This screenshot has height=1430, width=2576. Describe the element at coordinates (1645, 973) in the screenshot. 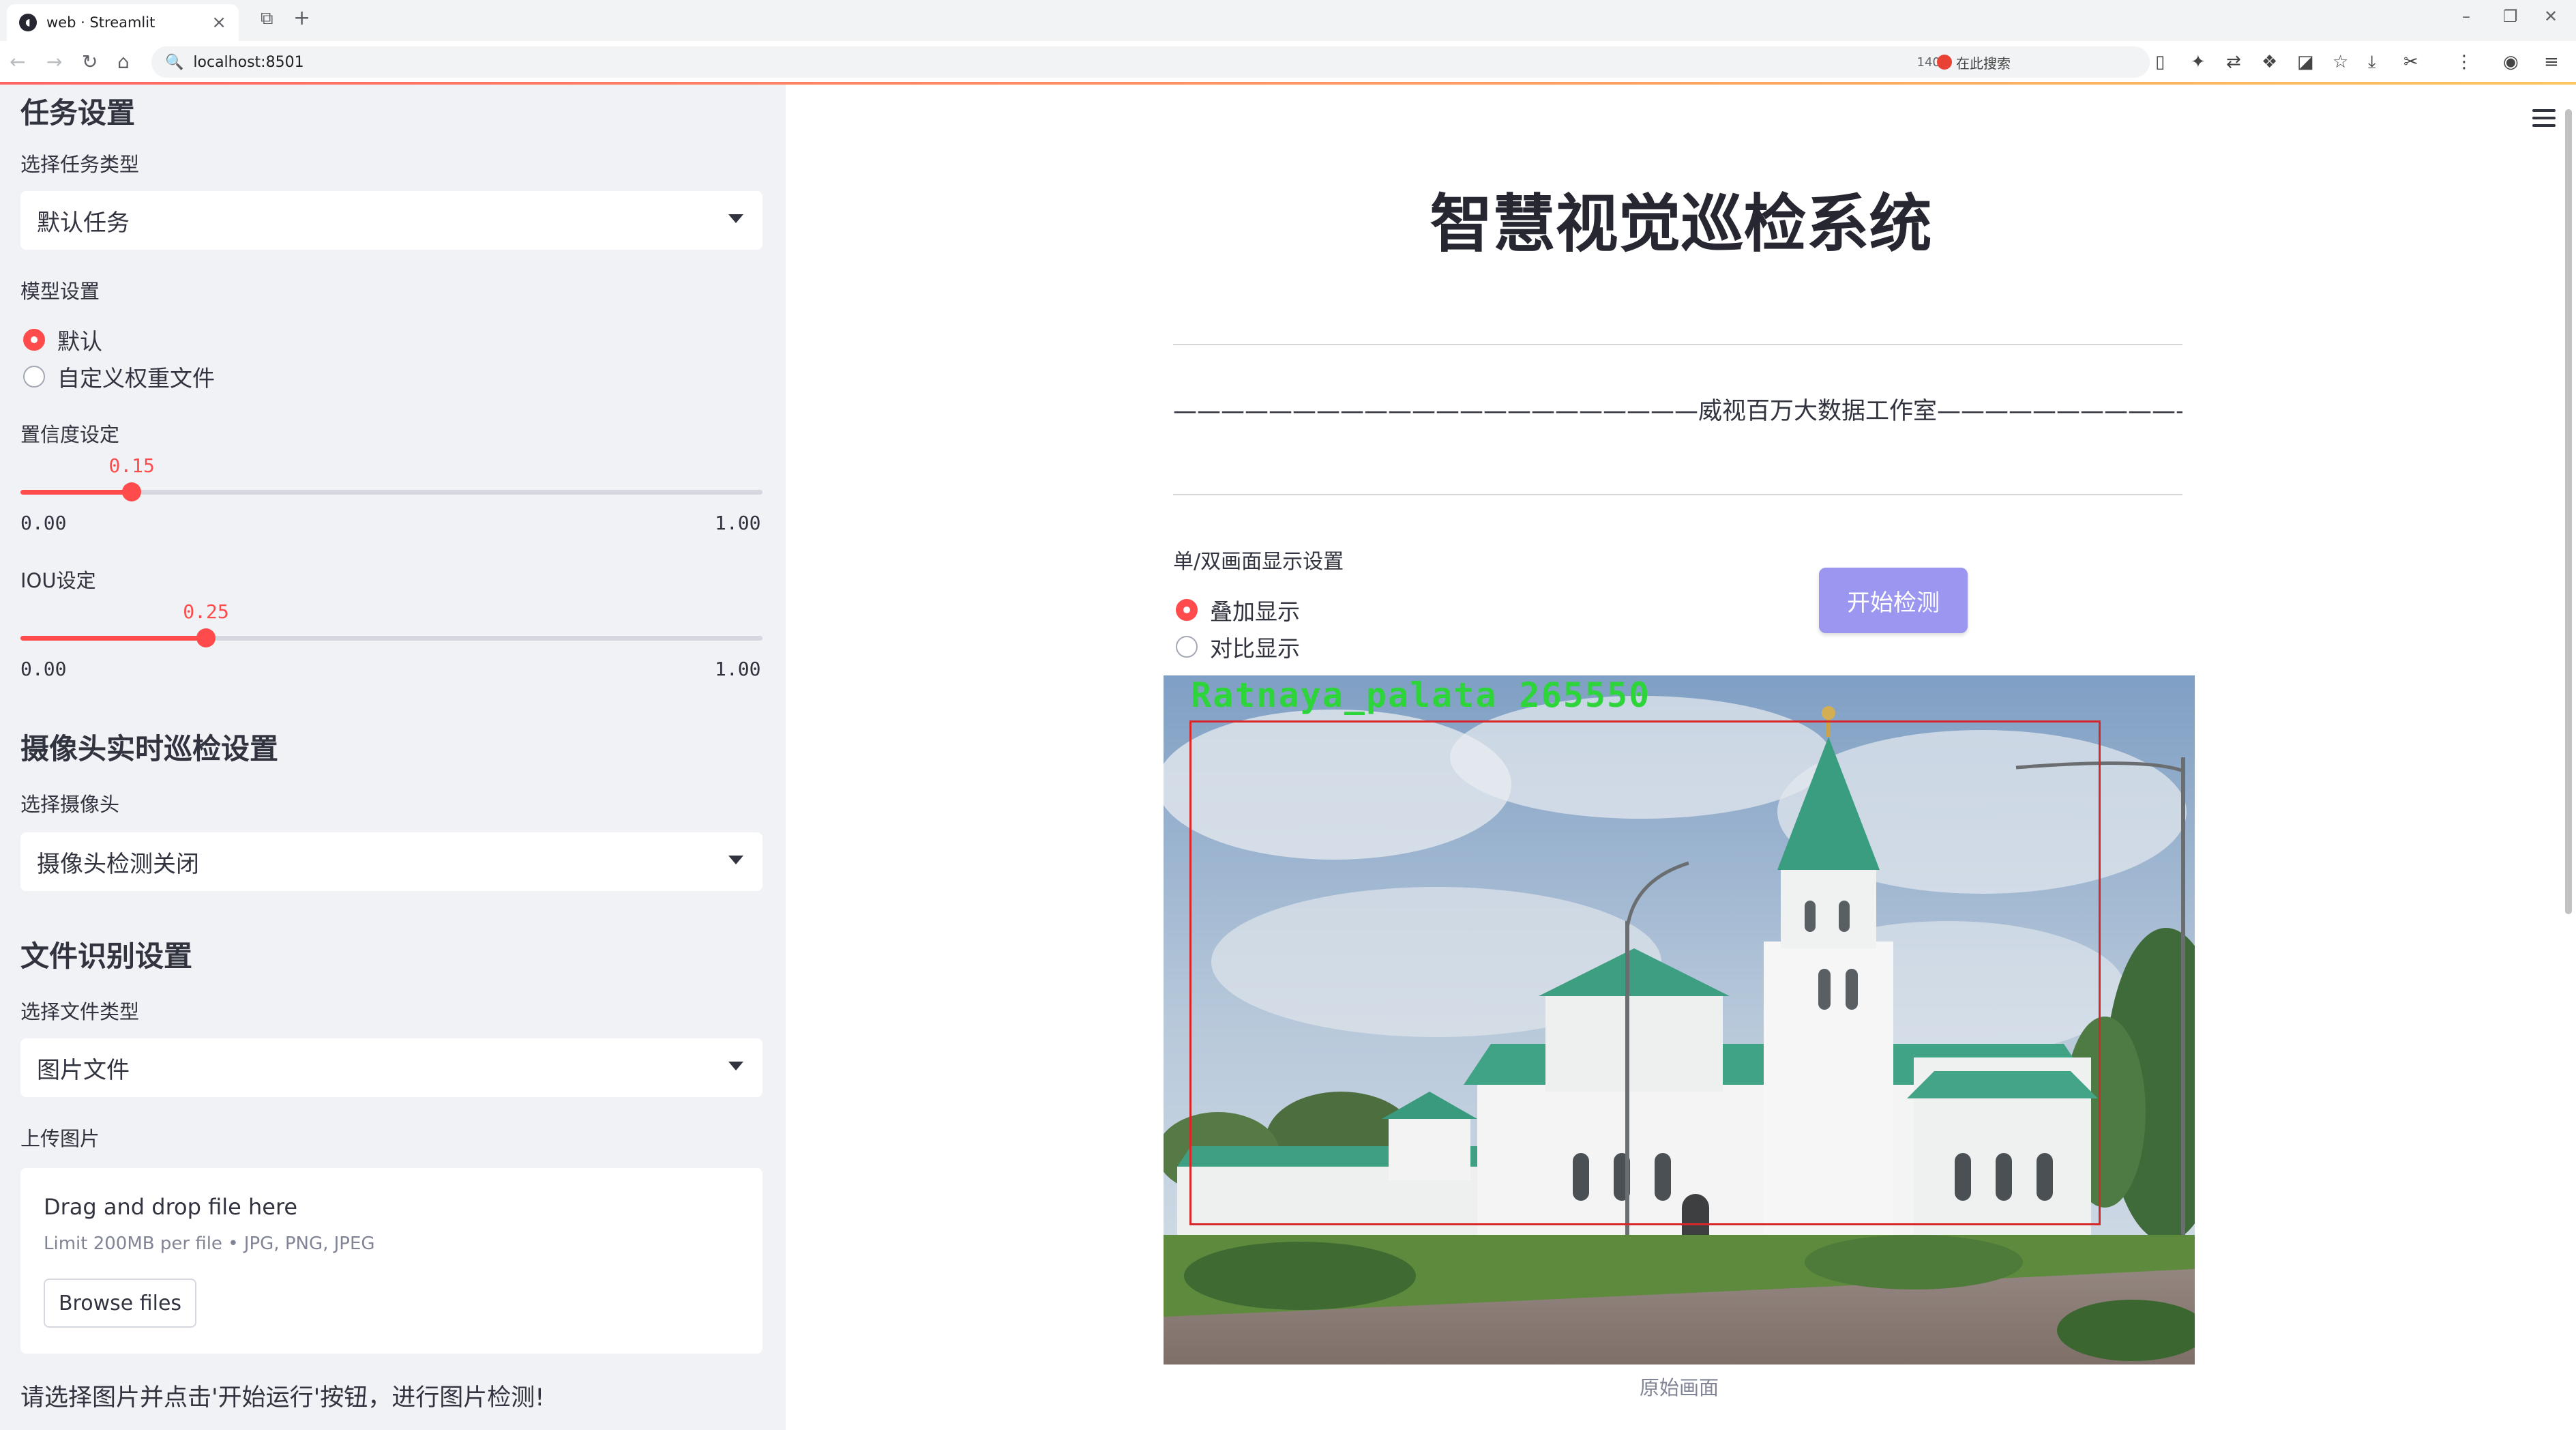

I see `detection-bounding-box` at that location.